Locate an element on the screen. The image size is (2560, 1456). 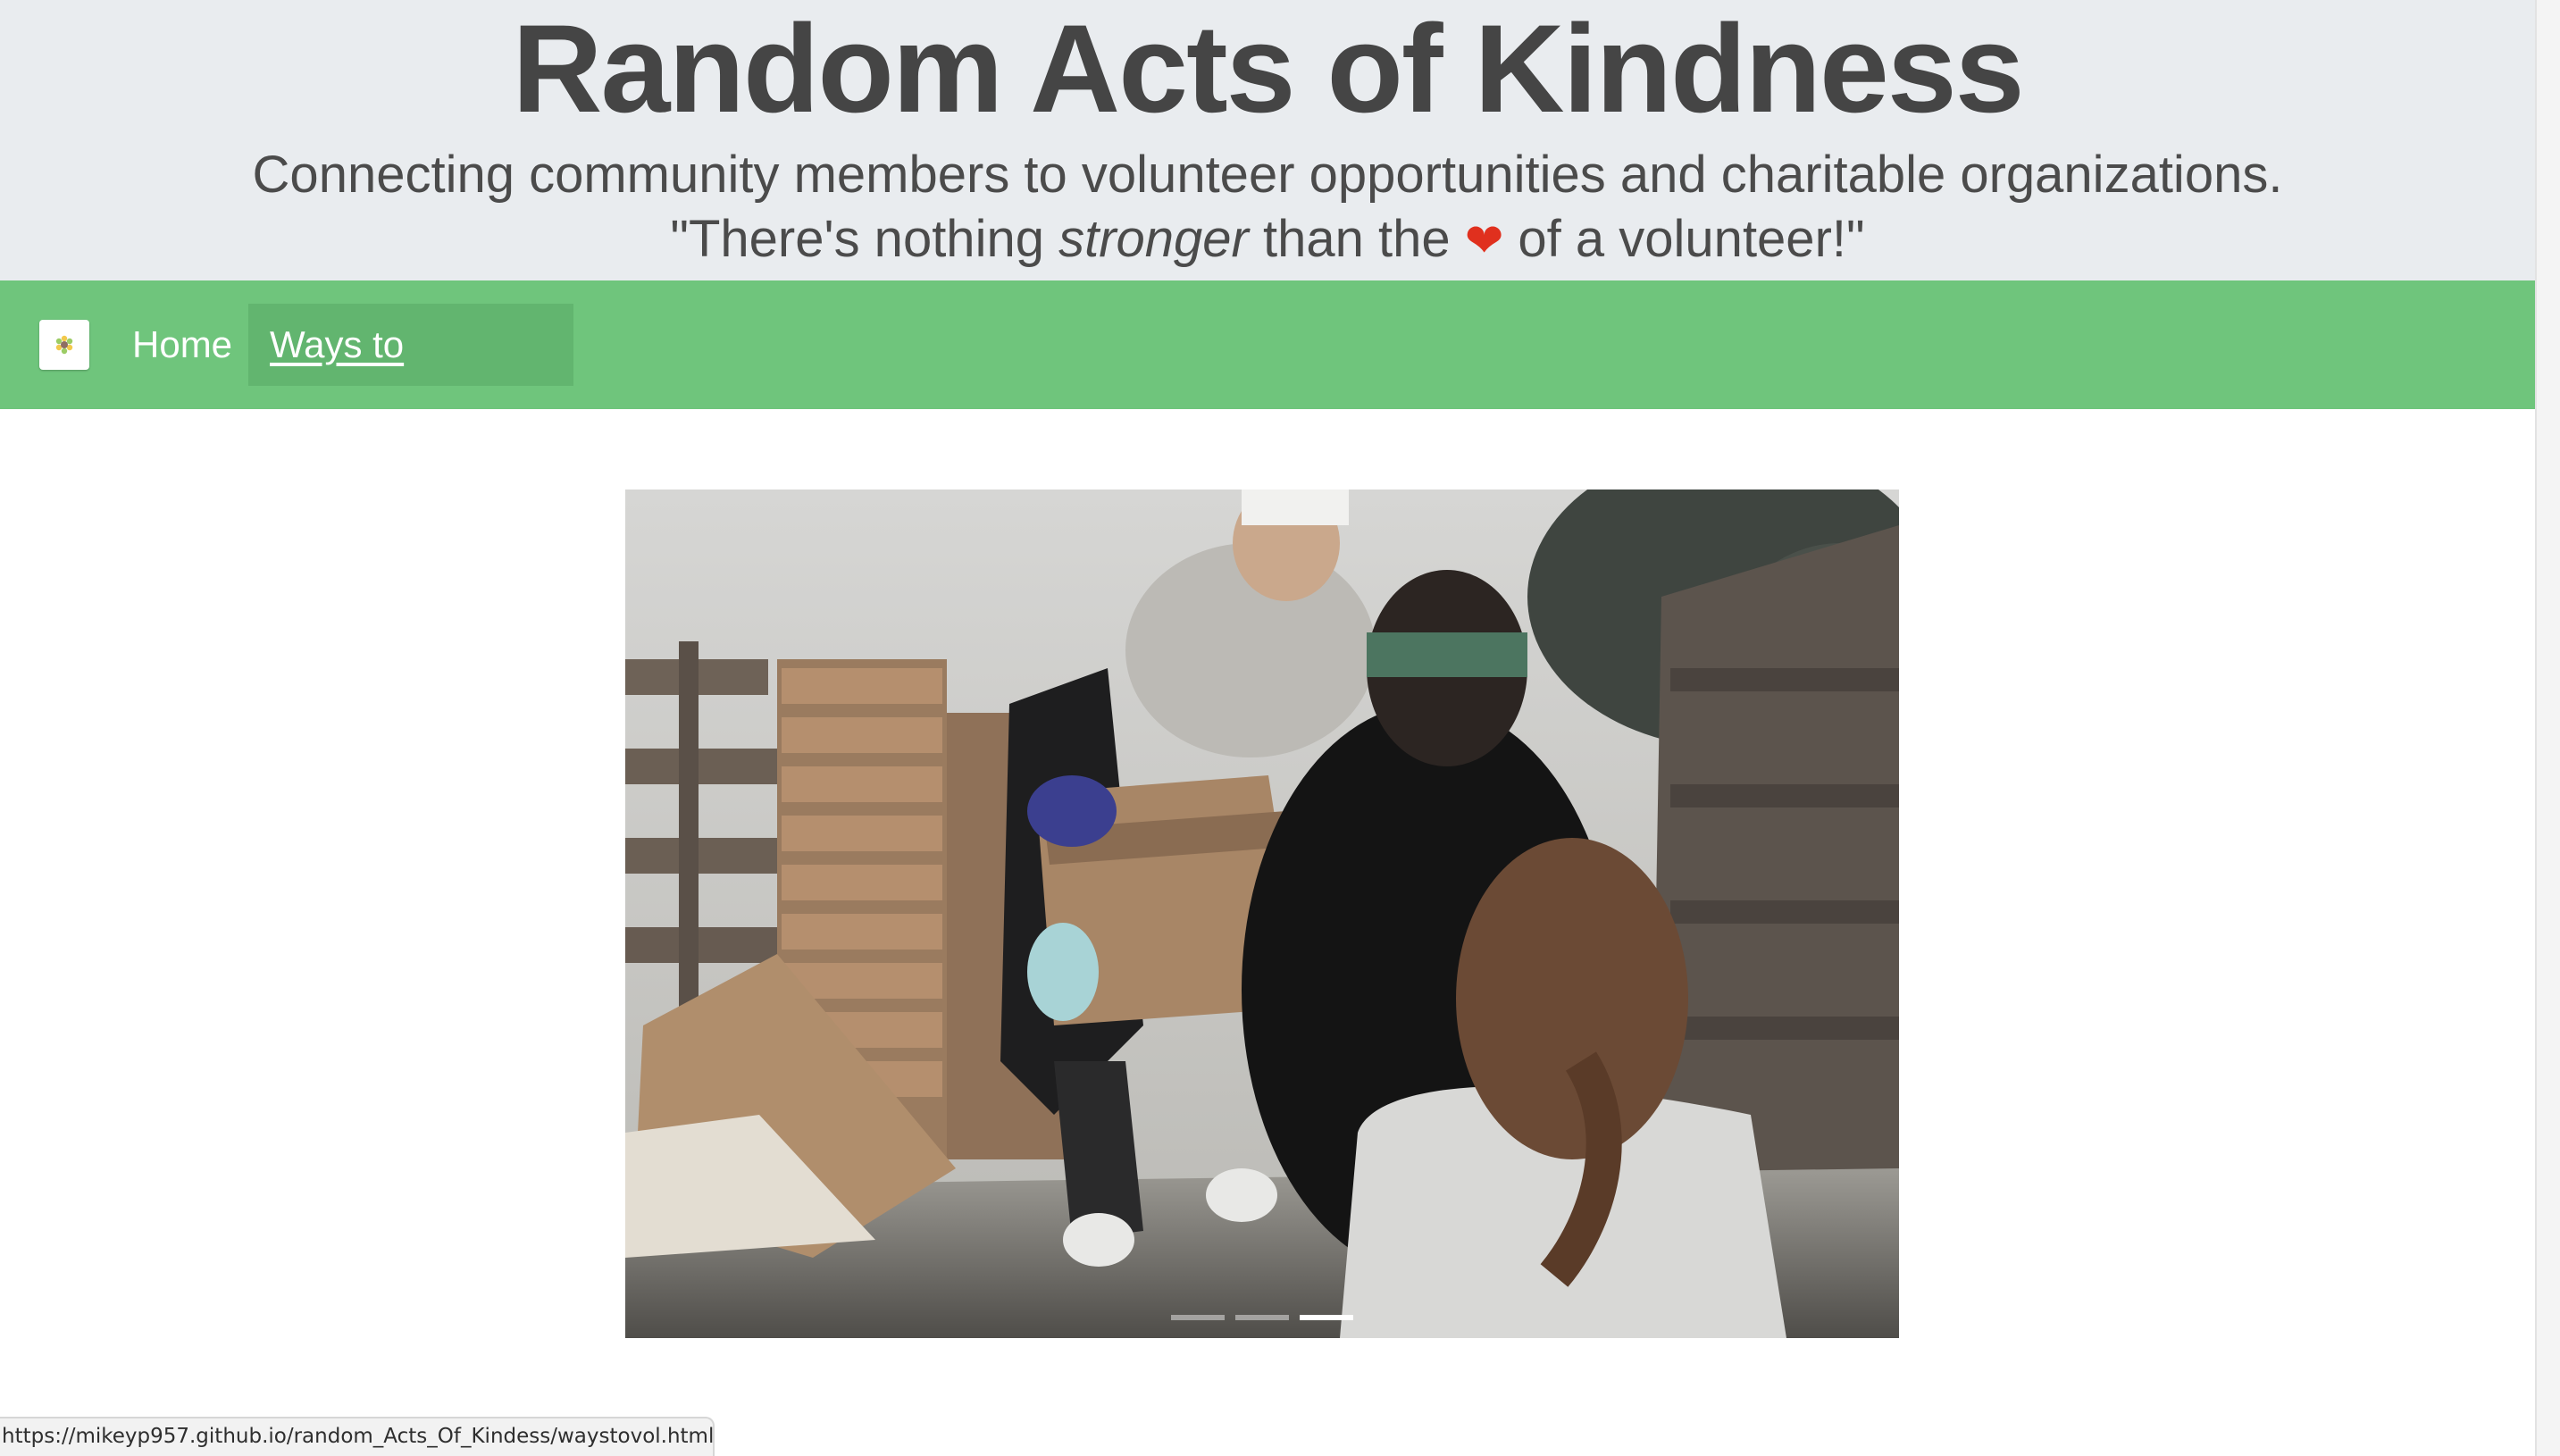
brand-logo-link is located at coordinates (64, 345).